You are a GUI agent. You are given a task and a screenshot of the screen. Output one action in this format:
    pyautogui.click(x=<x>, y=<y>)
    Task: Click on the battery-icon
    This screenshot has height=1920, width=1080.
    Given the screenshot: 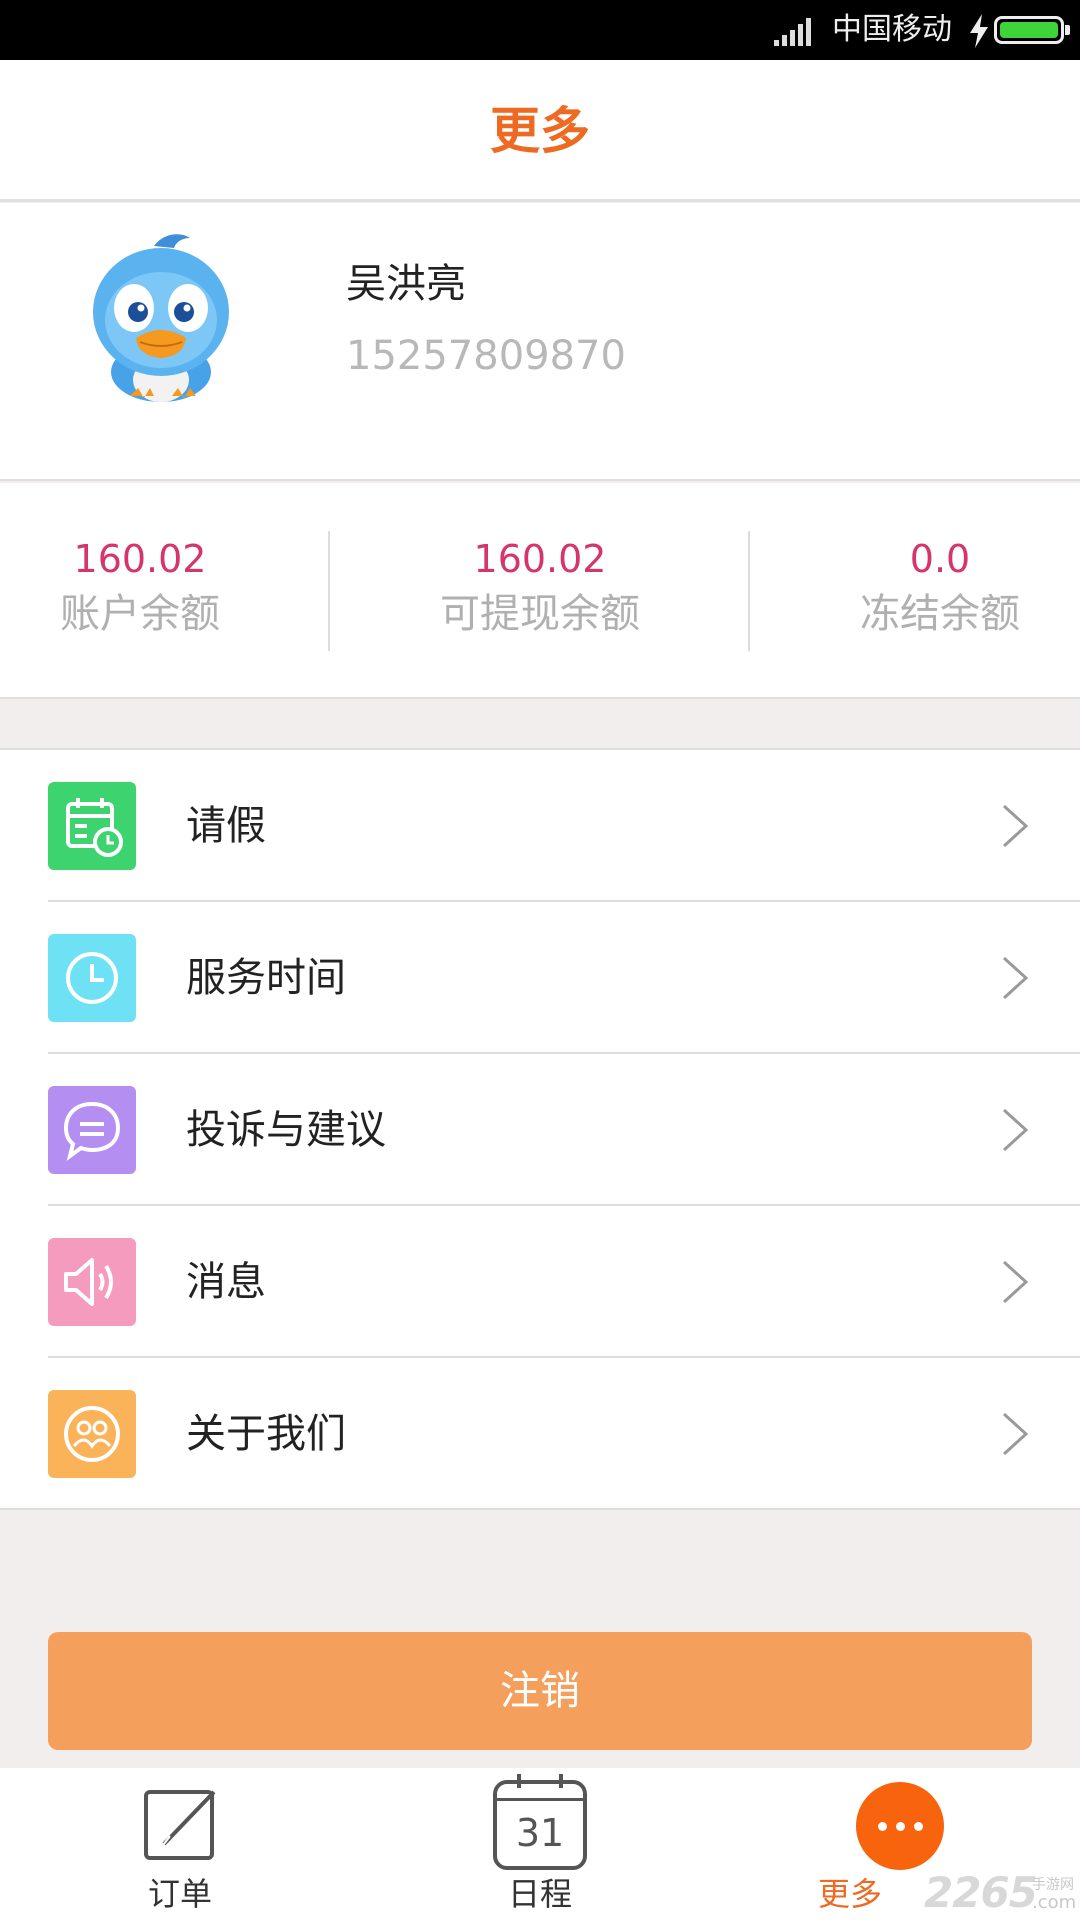 What is the action you would take?
    pyautogui.click(x=1032, y=30)
    